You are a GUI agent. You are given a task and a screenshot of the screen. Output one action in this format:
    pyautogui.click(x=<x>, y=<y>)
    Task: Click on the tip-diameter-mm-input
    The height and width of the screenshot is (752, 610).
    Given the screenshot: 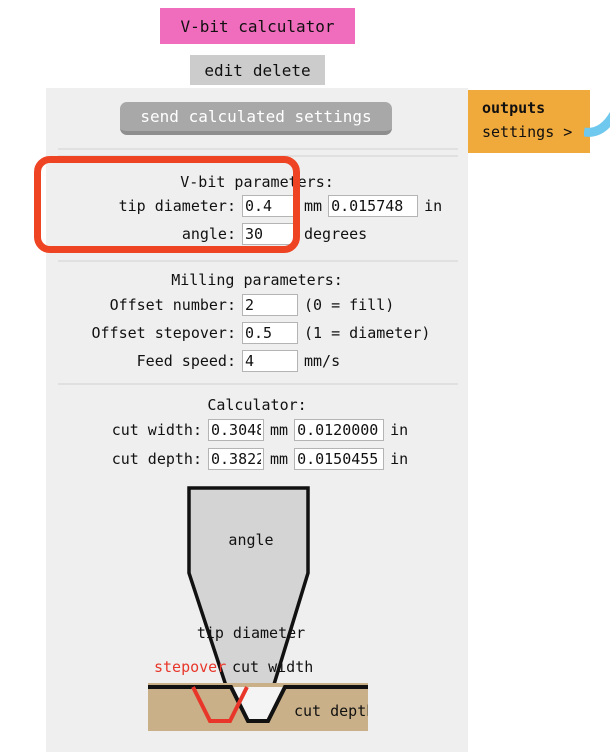 What is the action you would take?
    pyautogui.click(x=270, y=206)
    